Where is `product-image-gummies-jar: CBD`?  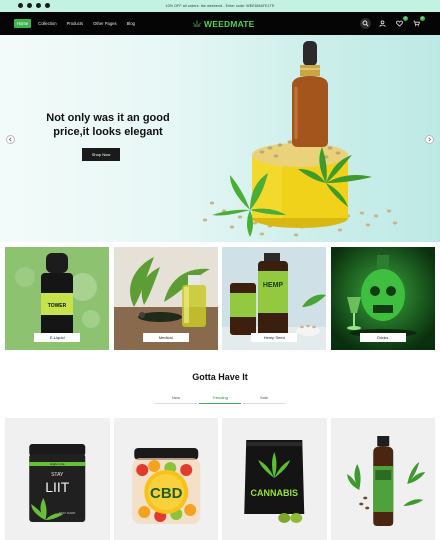 product-image-gummies-jar: CBD is located at coordinates (165, 486).